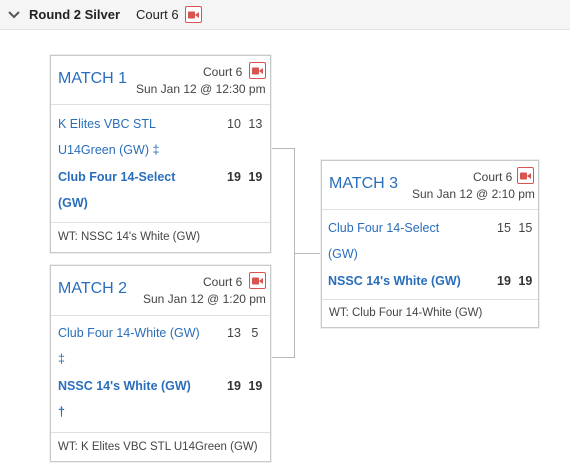 Image resolution: width=570 pixels, height=474 pixels. Describe the element at coordinates (107, 124) in the screenshot. I see `team-1-name: K Elites VBC STL` at that location.